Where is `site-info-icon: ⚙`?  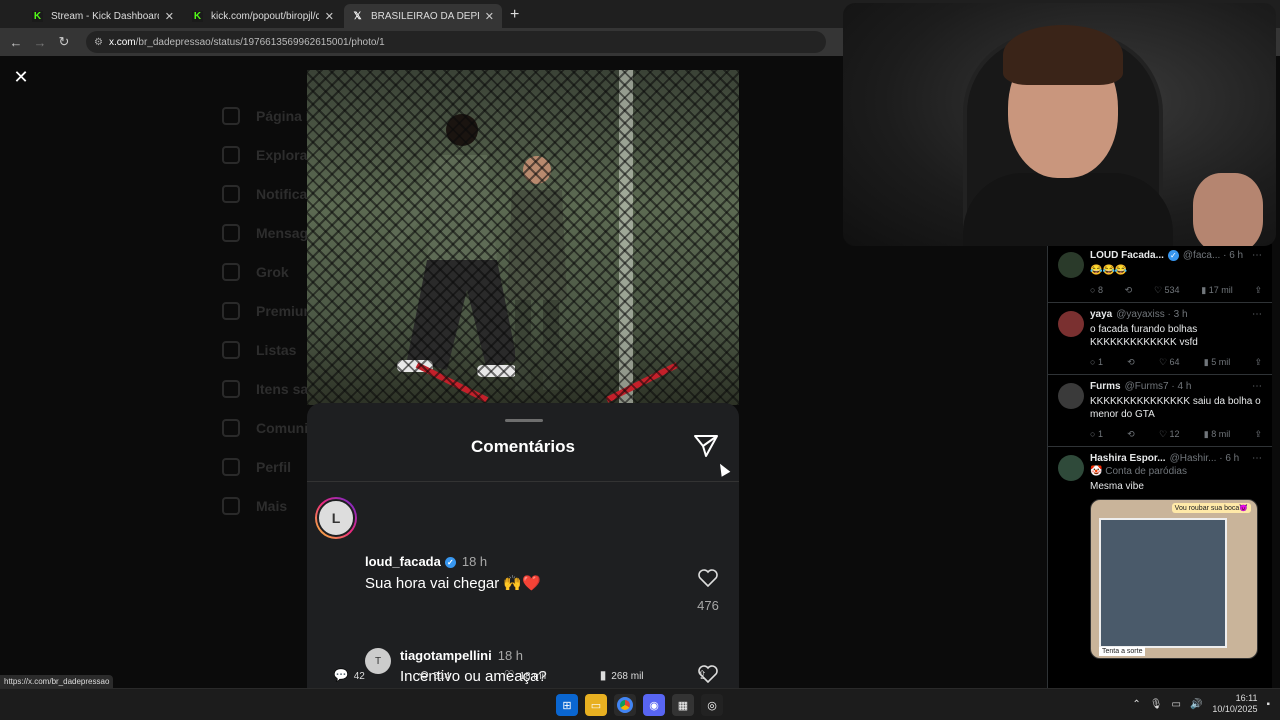
site-info-icon: ⚙ is located at coordinates (98, 42).